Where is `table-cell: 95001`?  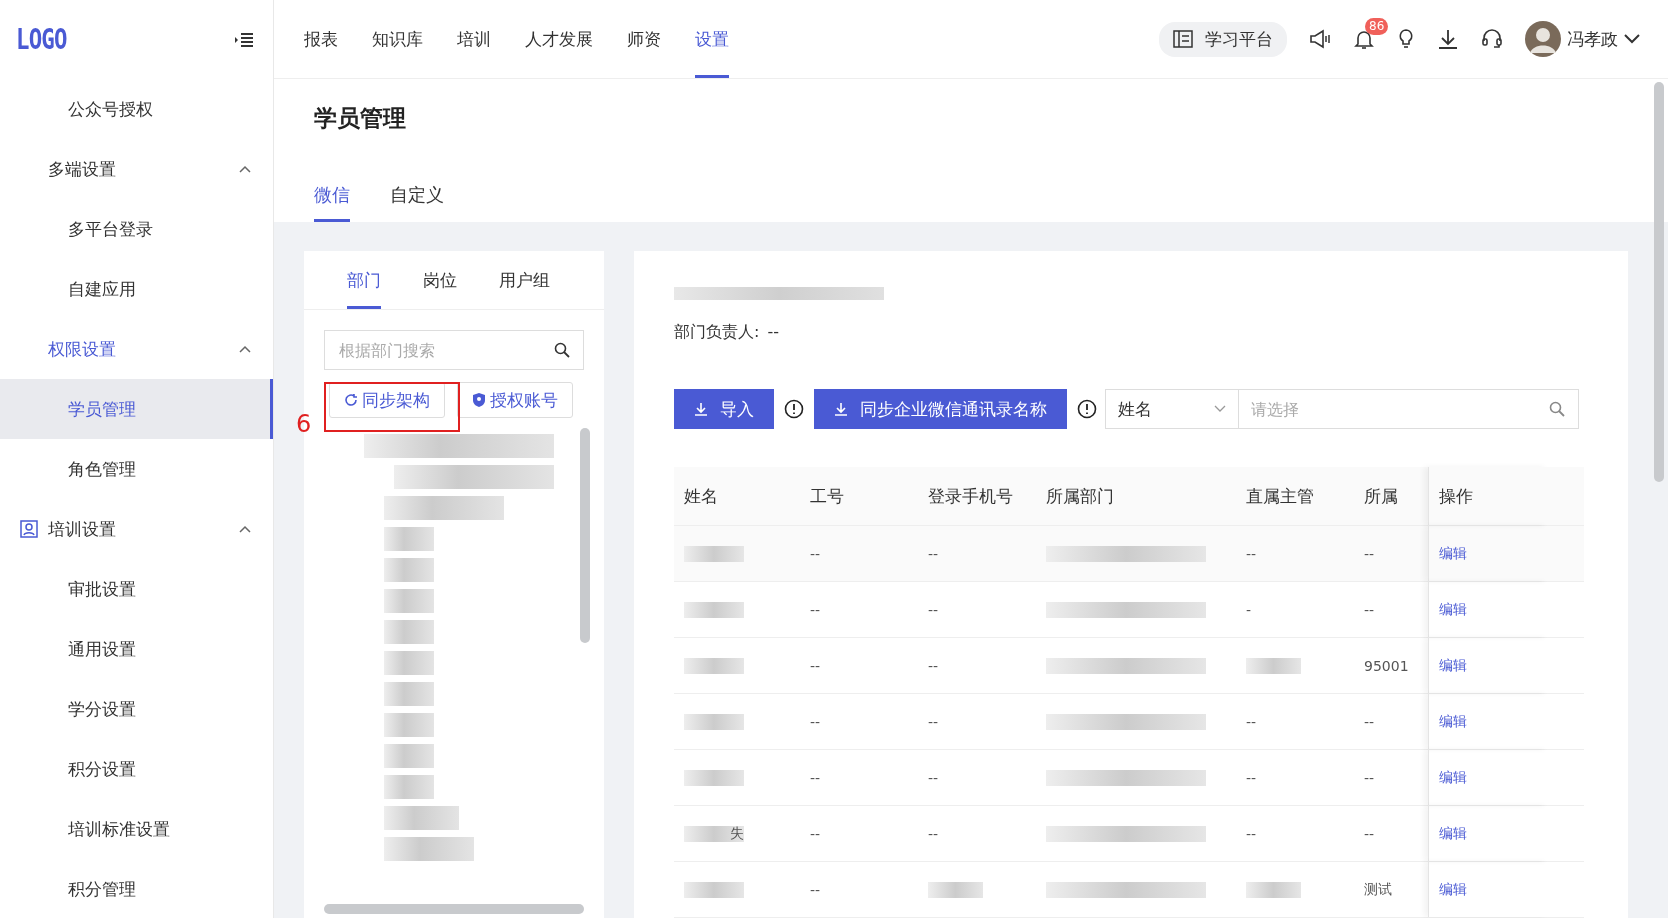
table-cell: 95001 is located at coordinates (1386, 665).